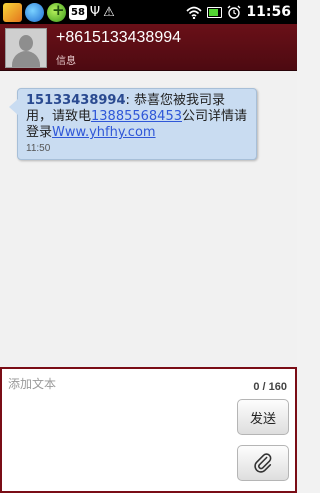 The image size is (320, 493). I want to click on contact-subtitle: 信息, so click(66, 61).